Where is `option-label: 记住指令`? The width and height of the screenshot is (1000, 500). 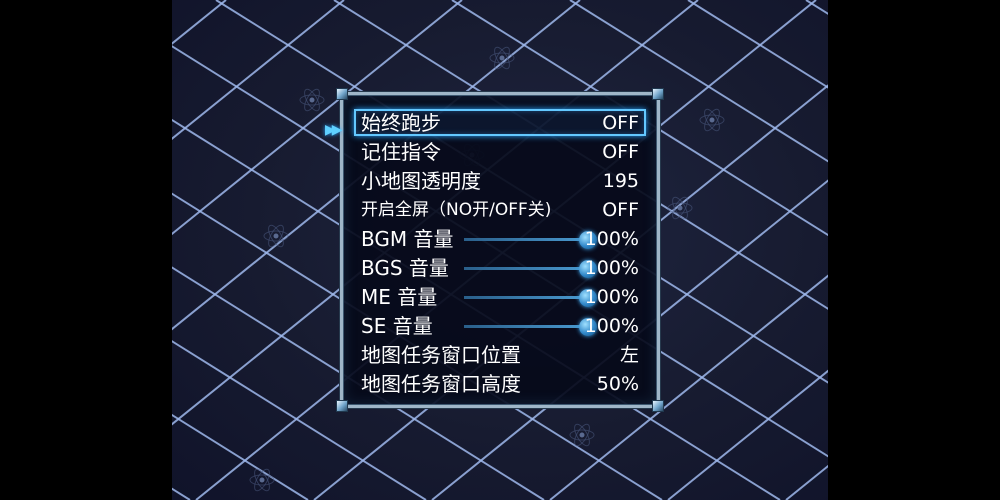 option-label: 记住指令 is located at coordinates (401, 152).